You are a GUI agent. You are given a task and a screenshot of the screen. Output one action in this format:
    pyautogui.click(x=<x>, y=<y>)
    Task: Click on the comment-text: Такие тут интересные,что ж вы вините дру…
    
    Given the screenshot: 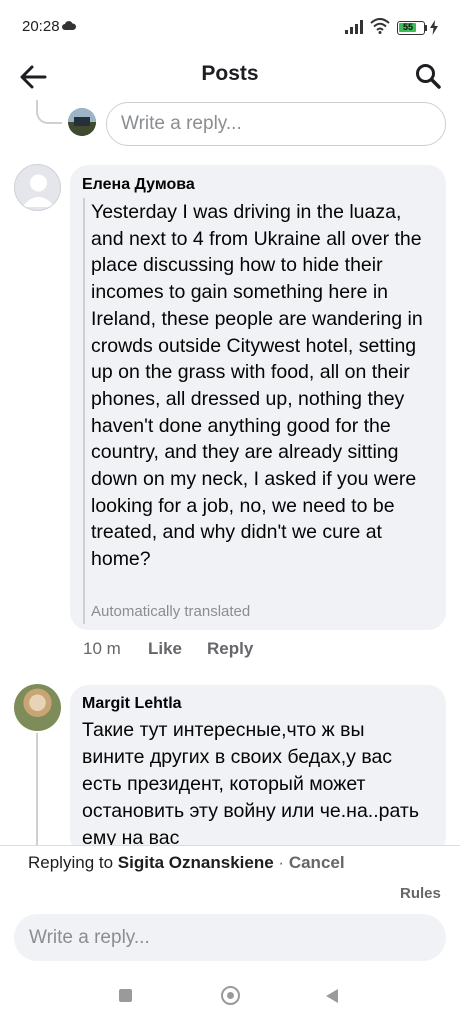 What is the action you would take?
    pyautogui.click(x=250, y=784)
    